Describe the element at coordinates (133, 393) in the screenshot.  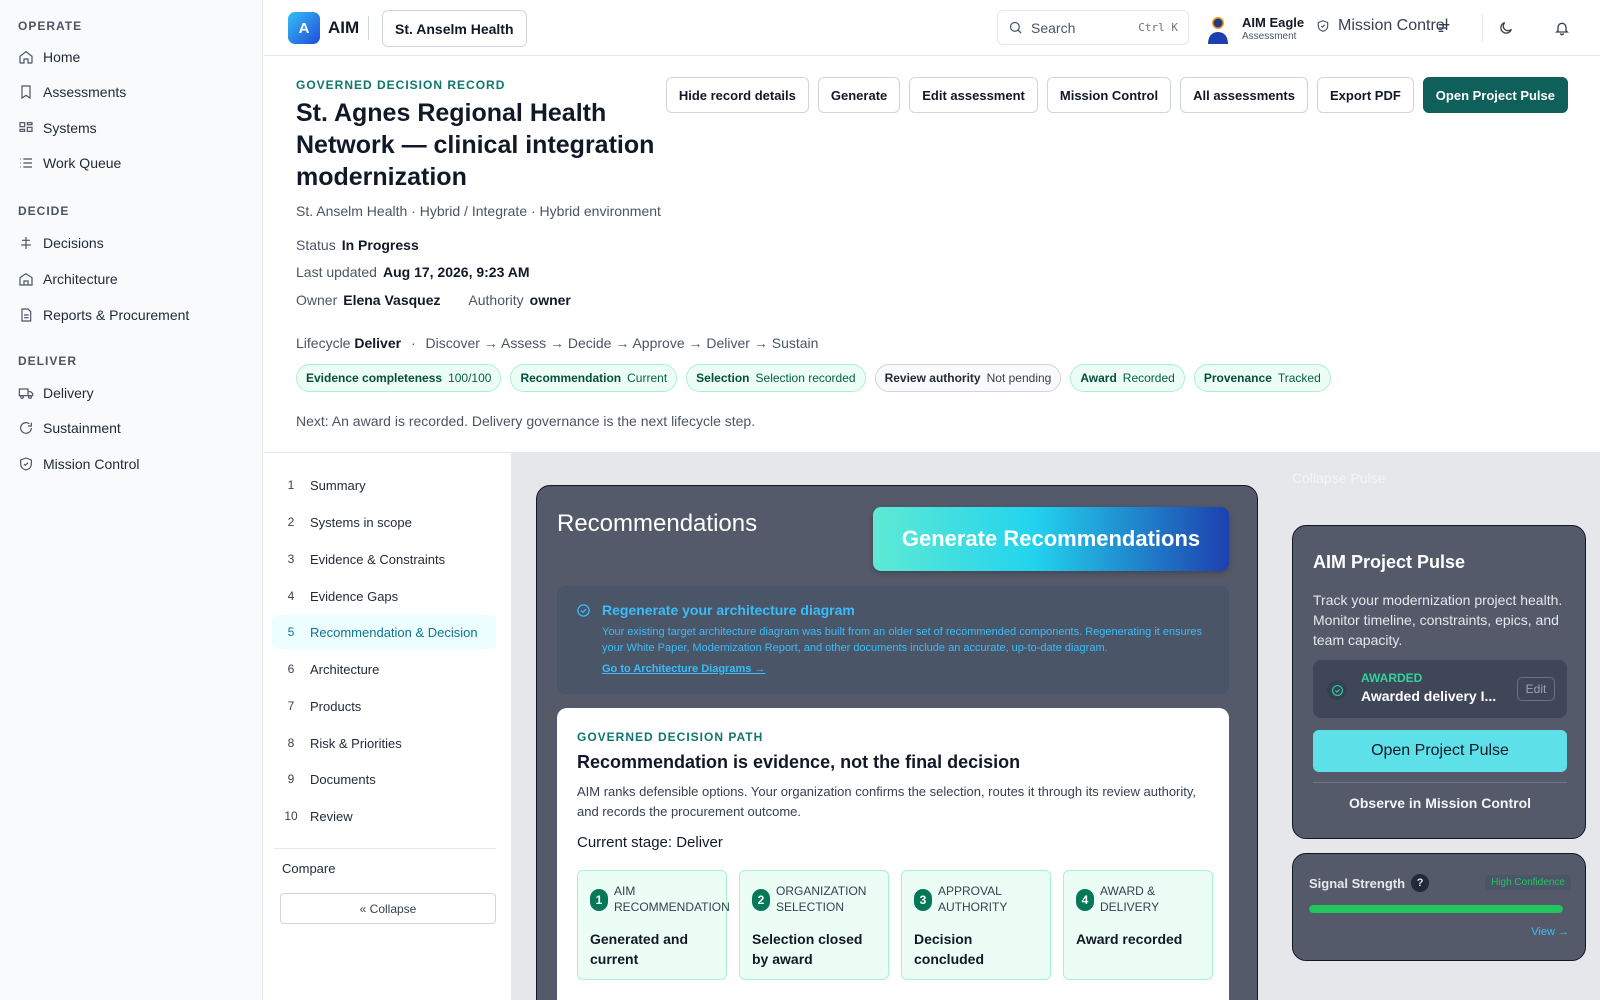
I see `sidebar-item-delivery: Delivery` at that location.